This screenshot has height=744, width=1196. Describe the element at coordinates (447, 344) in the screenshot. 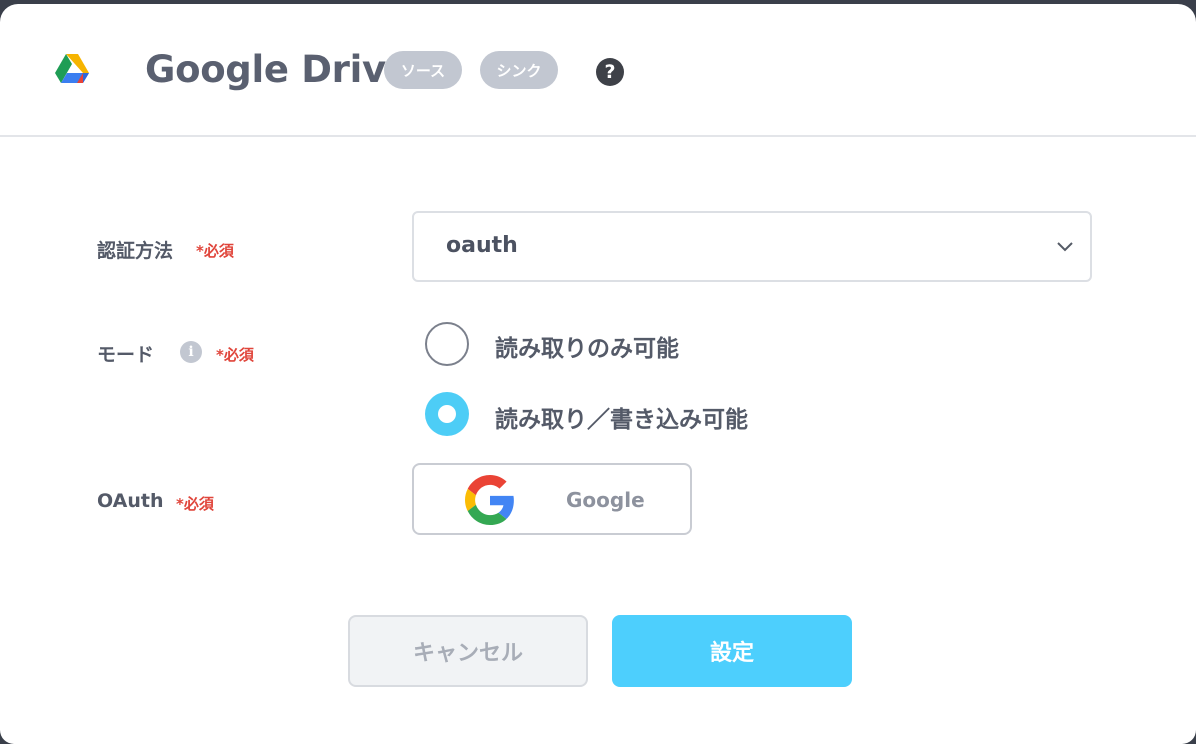

I see `radio-read-only` at that location.